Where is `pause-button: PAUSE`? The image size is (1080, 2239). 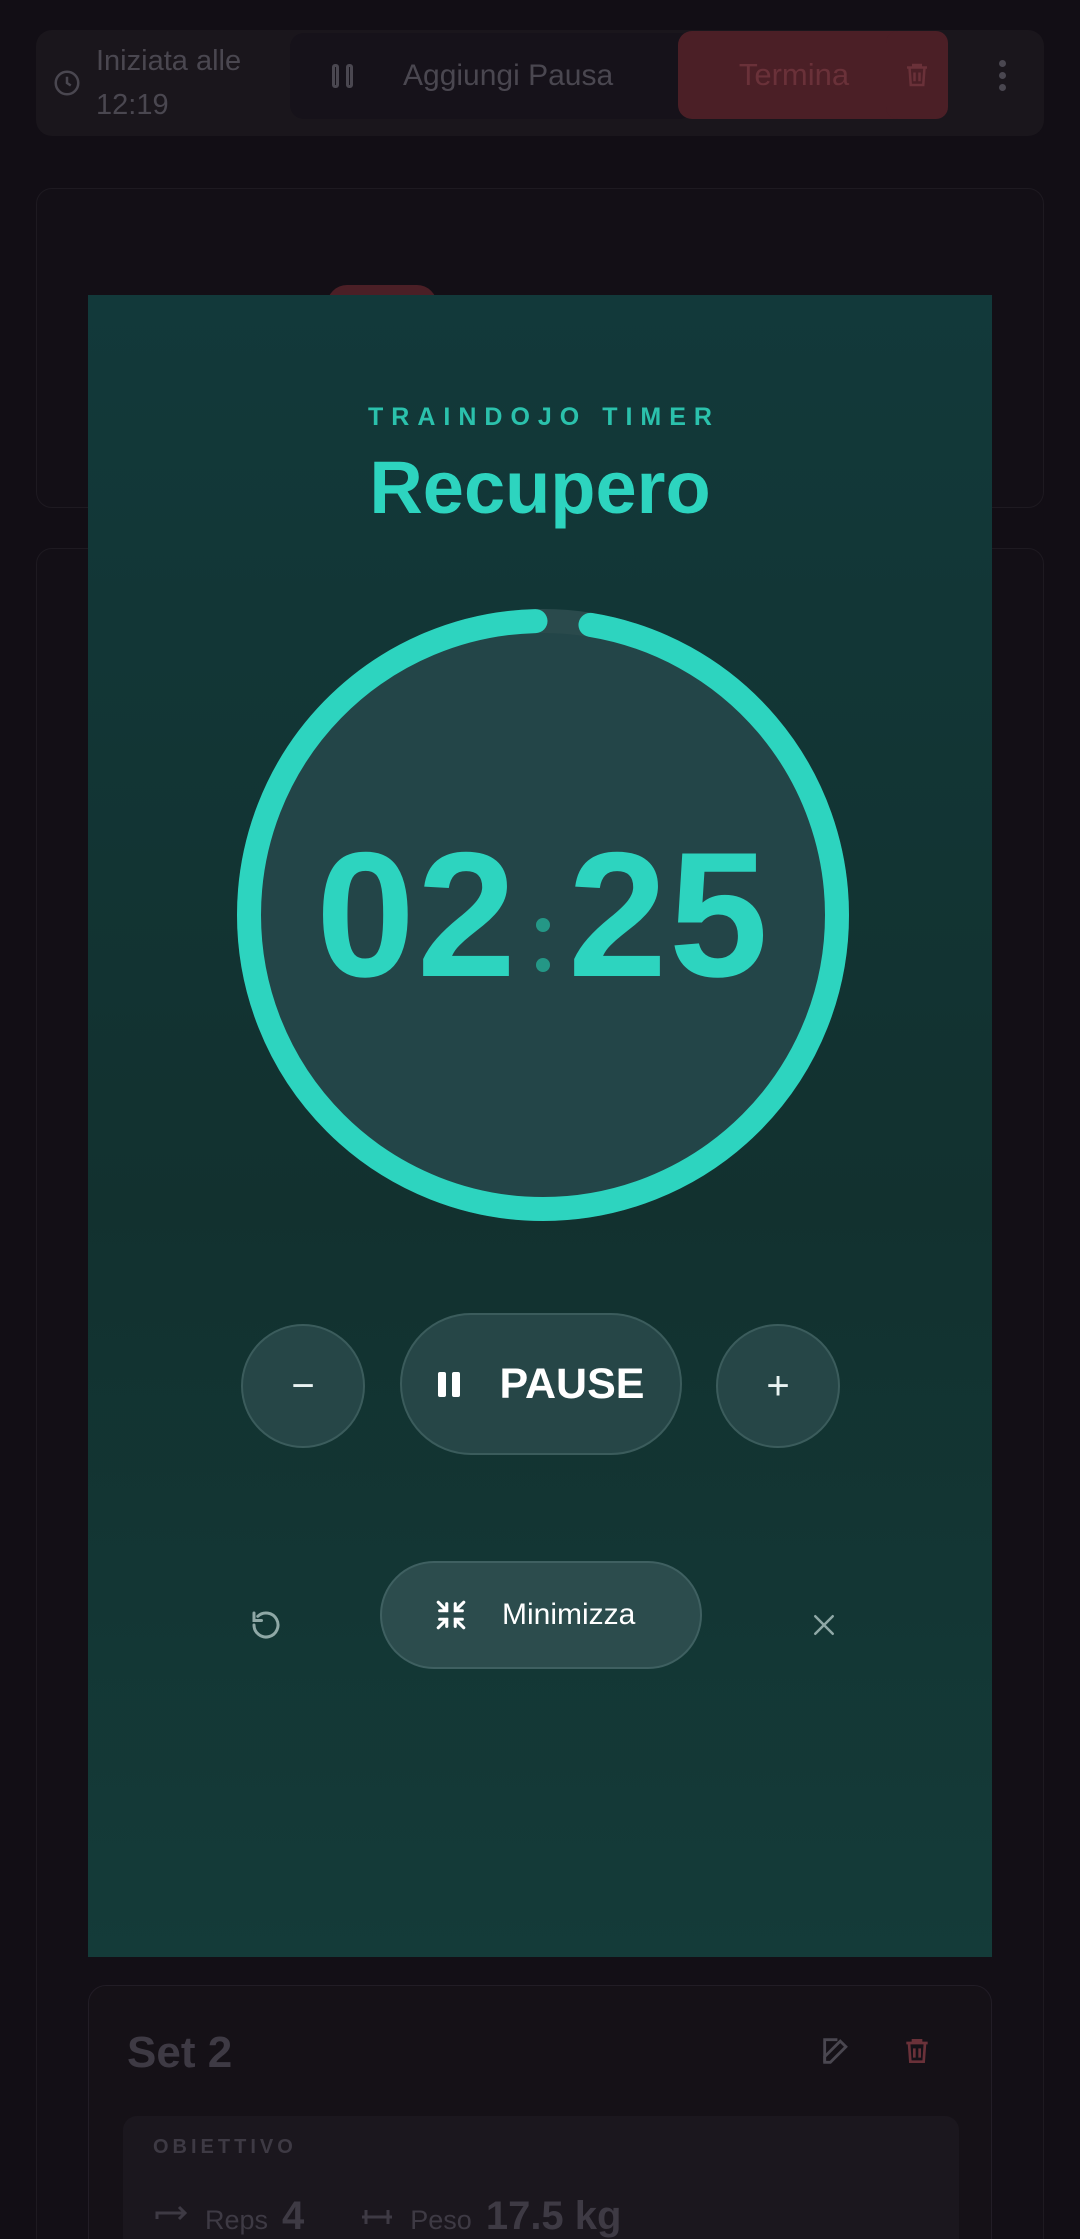 pause-button: PAUSE is located at coordinates (541, 1384).